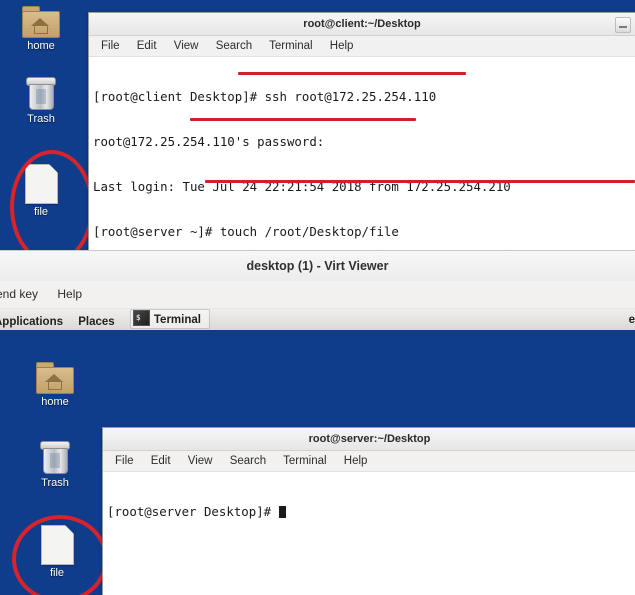  I want to click on terminal-cursor, so click(282, 512).